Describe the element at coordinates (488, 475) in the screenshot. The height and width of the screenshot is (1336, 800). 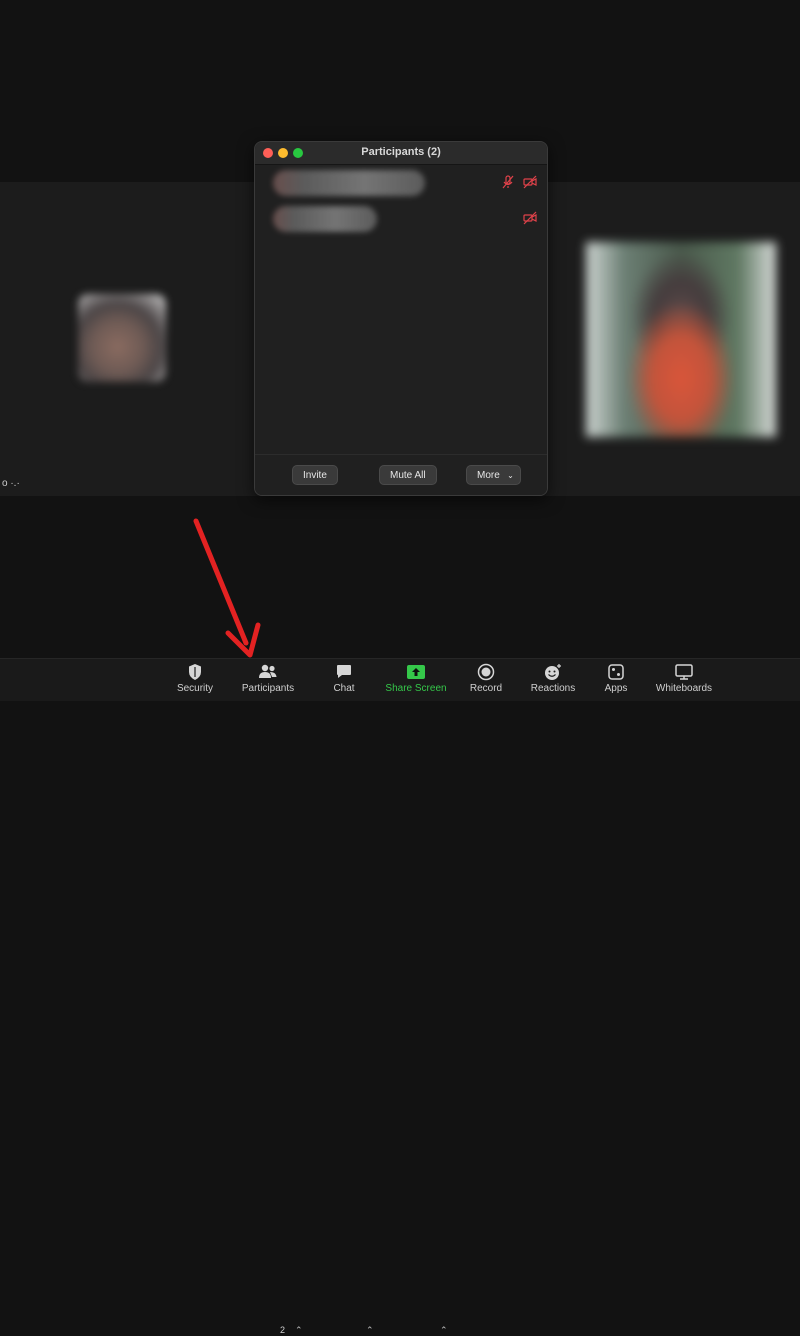
I see `more-label: More` at that location.